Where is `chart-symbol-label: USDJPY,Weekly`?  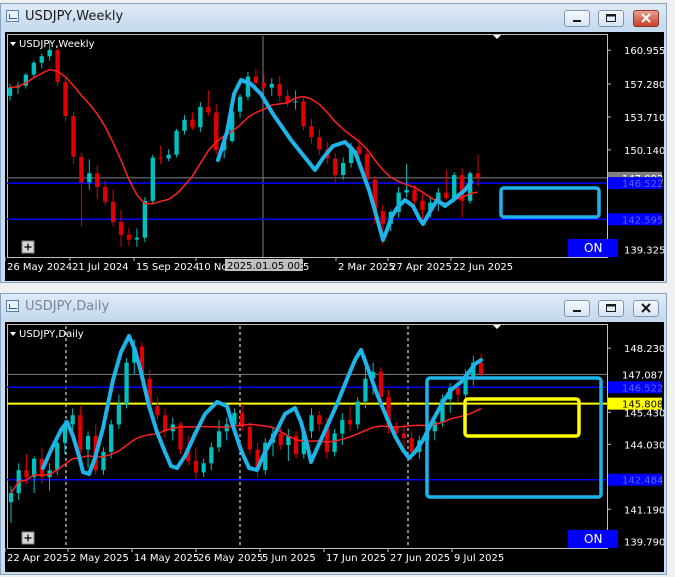 chart-symbol-label: USDJPY,Weekly is located at coordinates (57, 44).